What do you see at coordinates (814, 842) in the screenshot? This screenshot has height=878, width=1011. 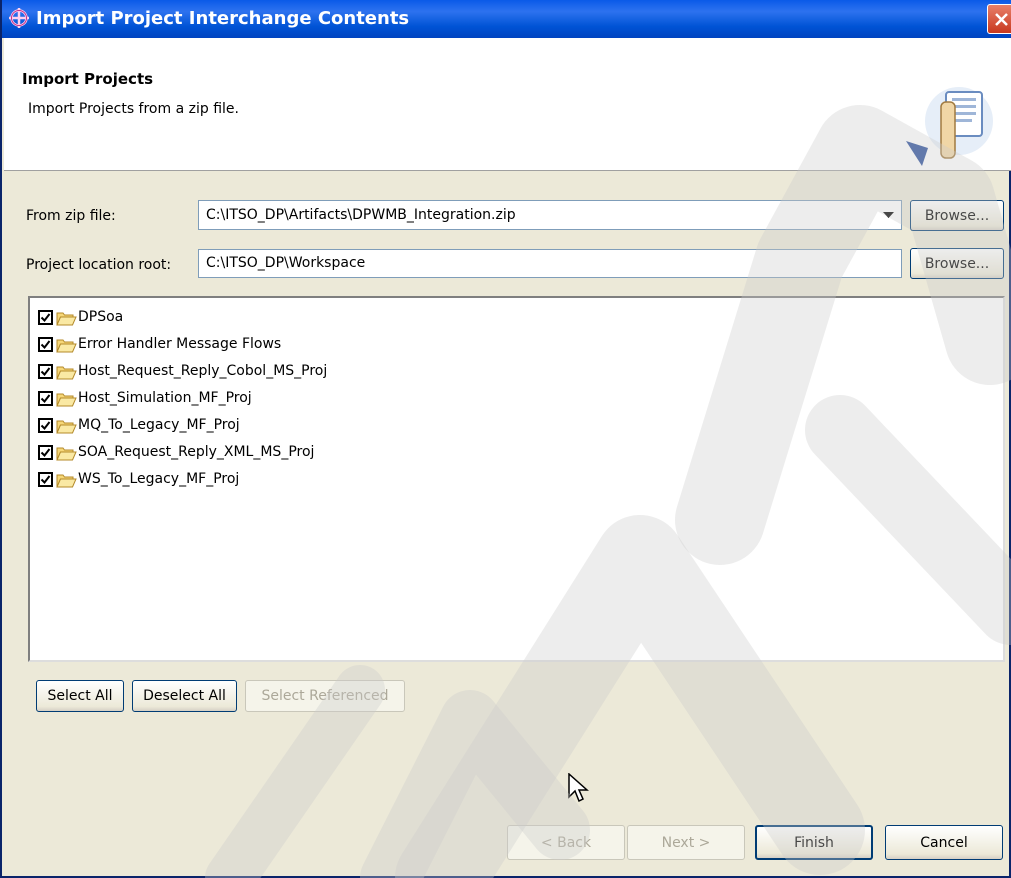 I see `finish-button: Finish` at bounding box center [814, 842].